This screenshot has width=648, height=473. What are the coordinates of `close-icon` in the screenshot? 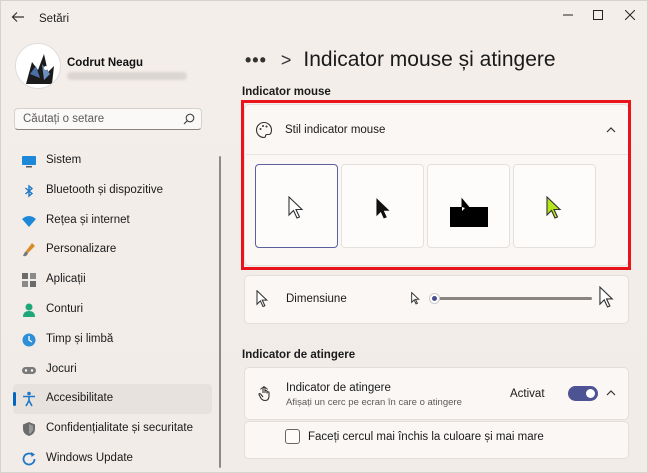 It's located at (630, 15).